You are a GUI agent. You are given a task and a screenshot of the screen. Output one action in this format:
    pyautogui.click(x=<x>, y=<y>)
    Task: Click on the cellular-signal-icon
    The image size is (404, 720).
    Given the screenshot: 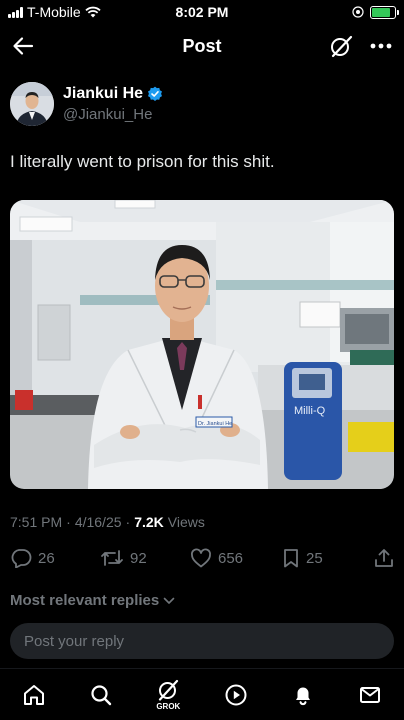 What is the action you would take?
    pyautogui.click(x=15, y=12)
    